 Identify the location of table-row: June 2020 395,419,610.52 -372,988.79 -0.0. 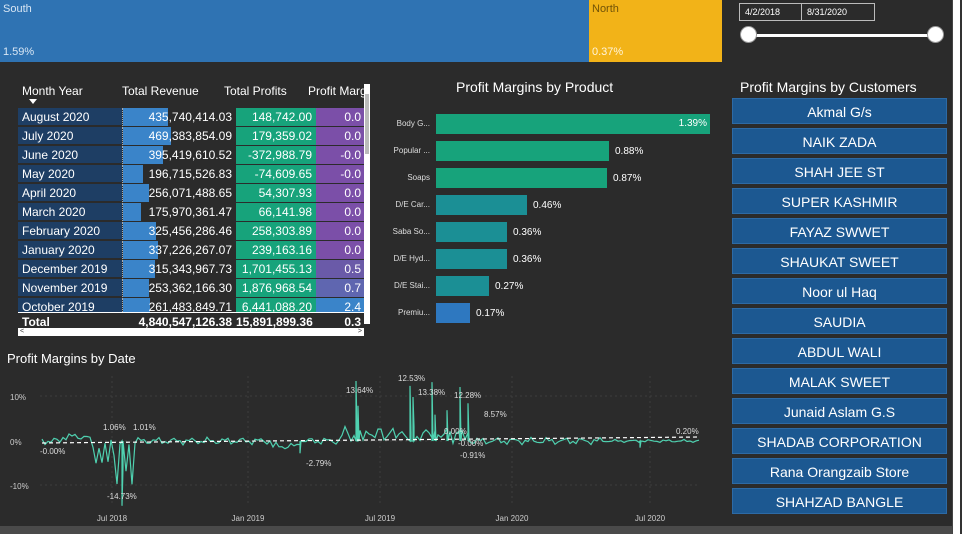
(191, 155).